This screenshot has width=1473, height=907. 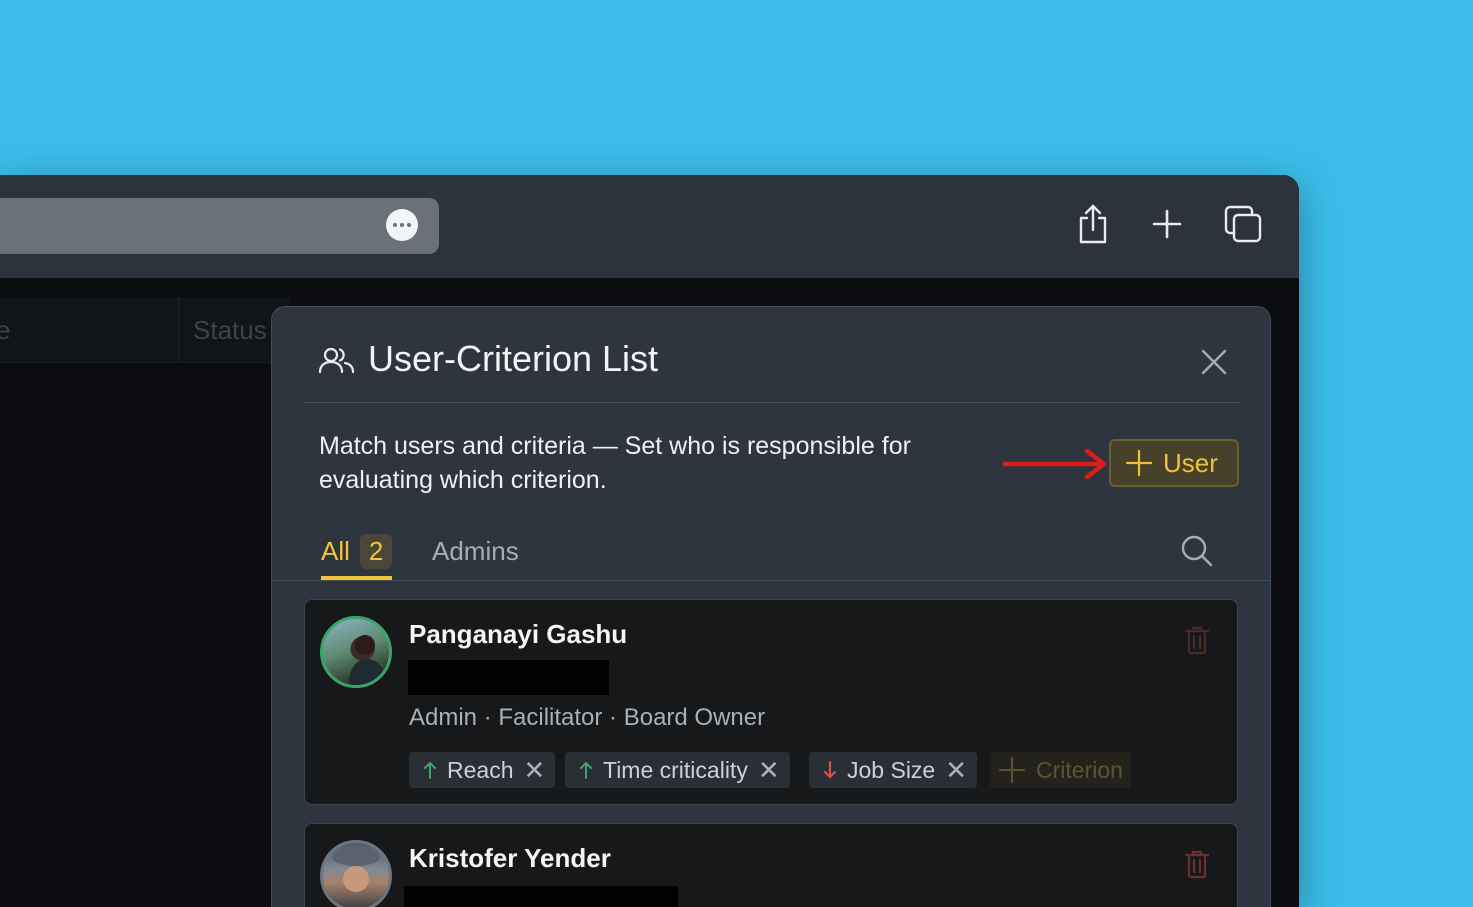 What do you see at coordinates (337, 362) in the screenshot?
I see `users-icon` at bounding box center [337, 362].